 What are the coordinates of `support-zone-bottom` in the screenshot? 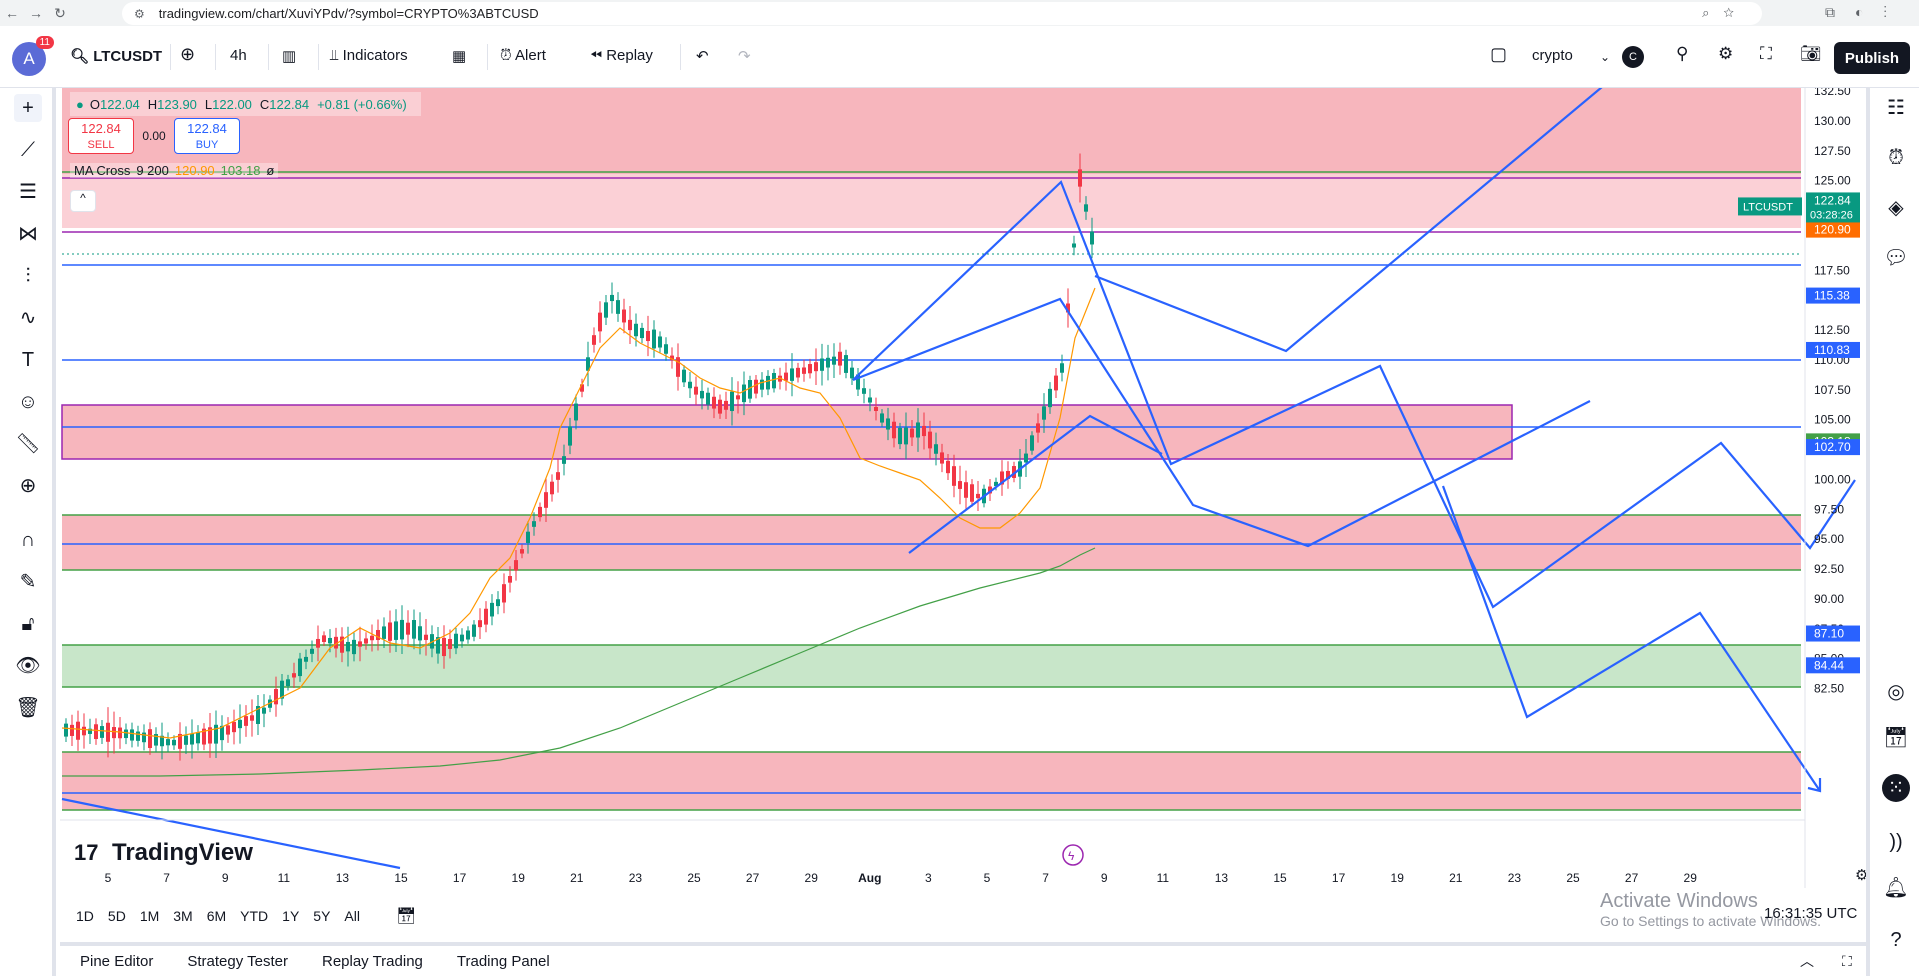 It's located at (931, 781).